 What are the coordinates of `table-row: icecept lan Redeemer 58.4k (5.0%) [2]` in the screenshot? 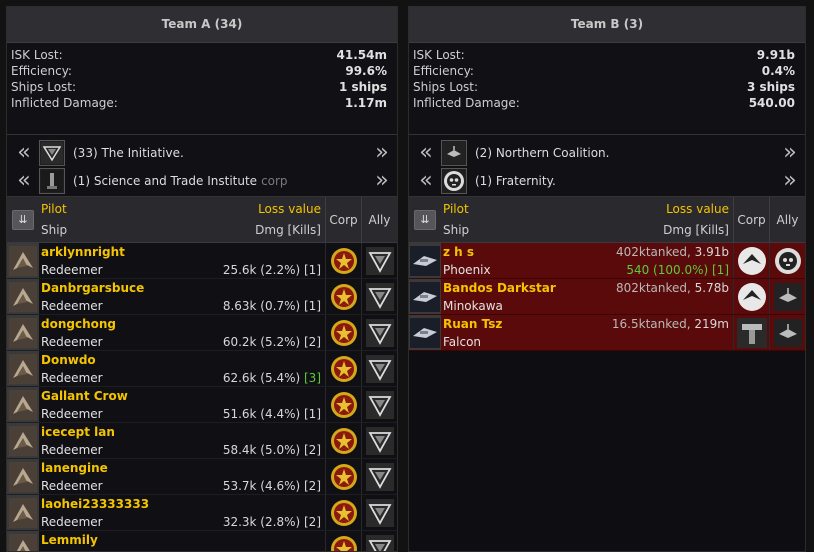 It's located at (202, 441).